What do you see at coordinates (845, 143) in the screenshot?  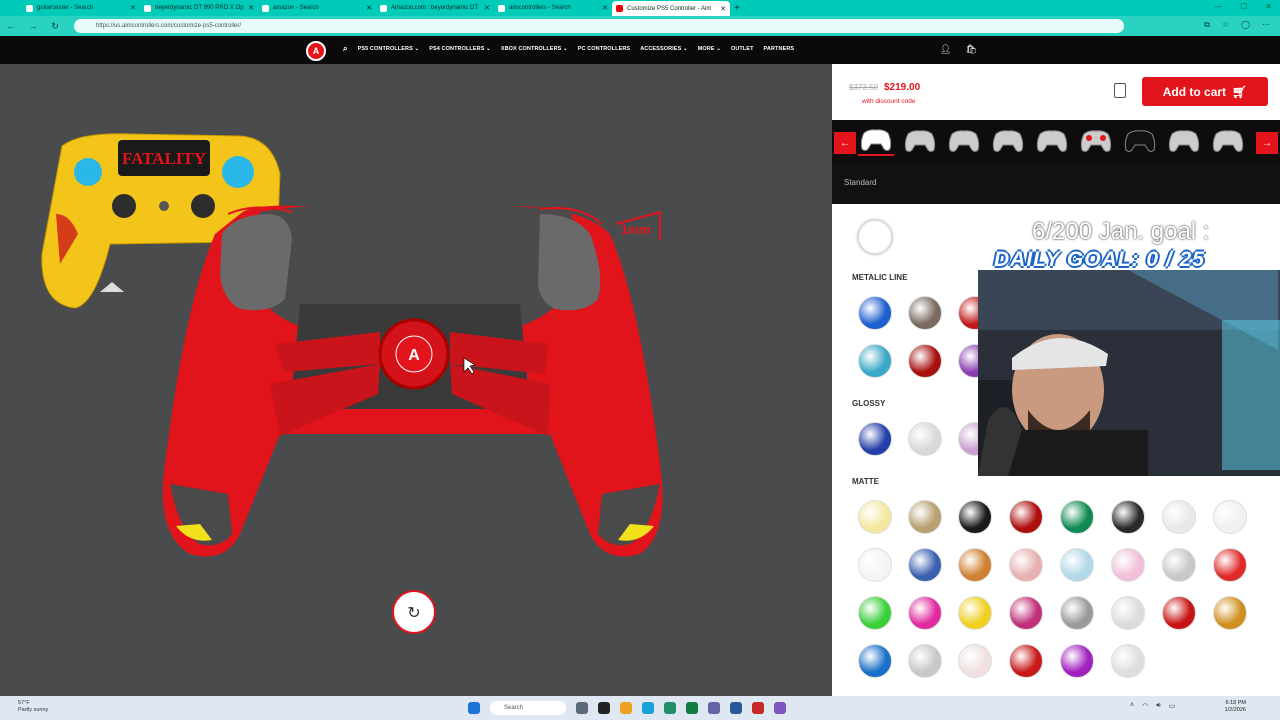 I see `prev-arrow-button: ←` at bounding box center [845, 143].